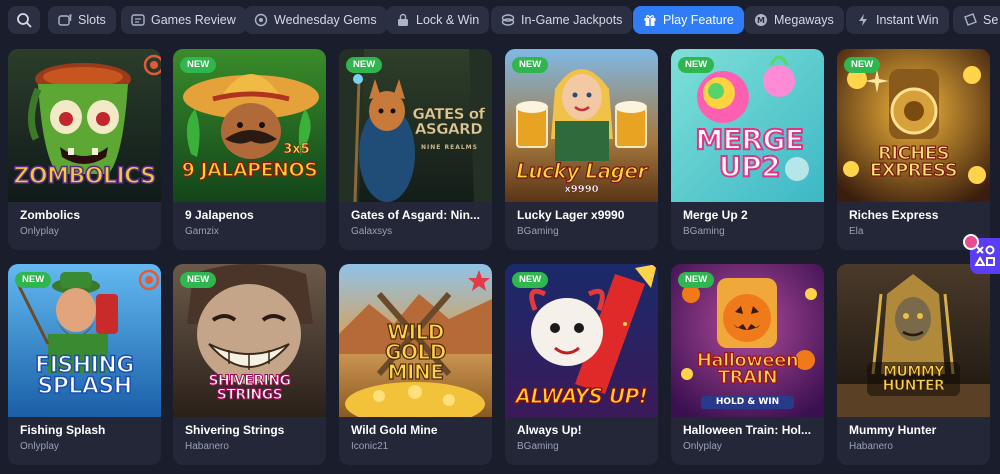  What do you see at coordinates (202, 231) in the screenshot?
I see `game-provider: Gamzix` at bounding box center [202, 231].